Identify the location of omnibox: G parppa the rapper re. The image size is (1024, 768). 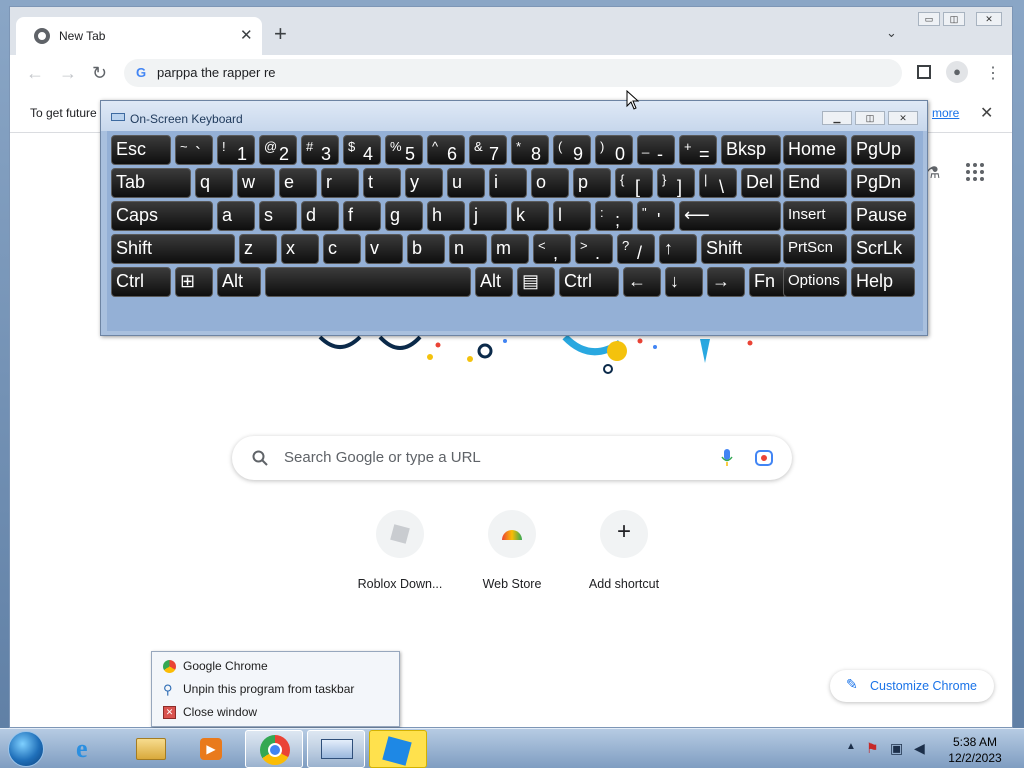
(513, 73).